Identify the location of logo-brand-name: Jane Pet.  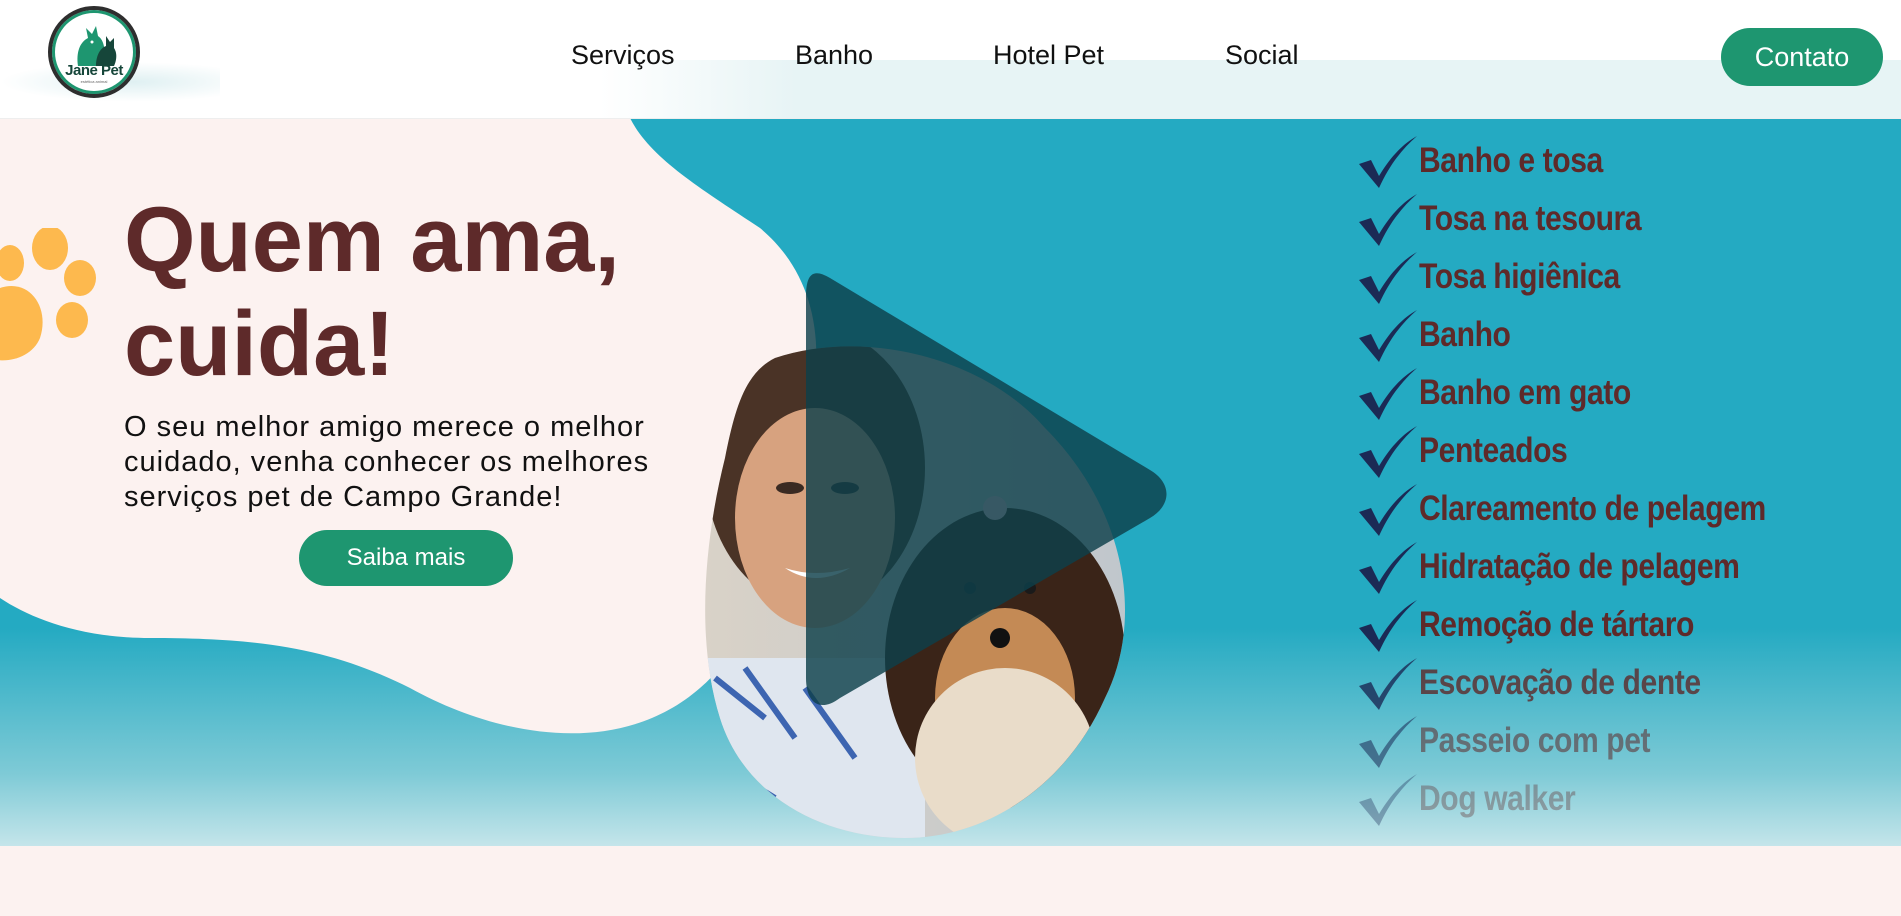
(94, 70).